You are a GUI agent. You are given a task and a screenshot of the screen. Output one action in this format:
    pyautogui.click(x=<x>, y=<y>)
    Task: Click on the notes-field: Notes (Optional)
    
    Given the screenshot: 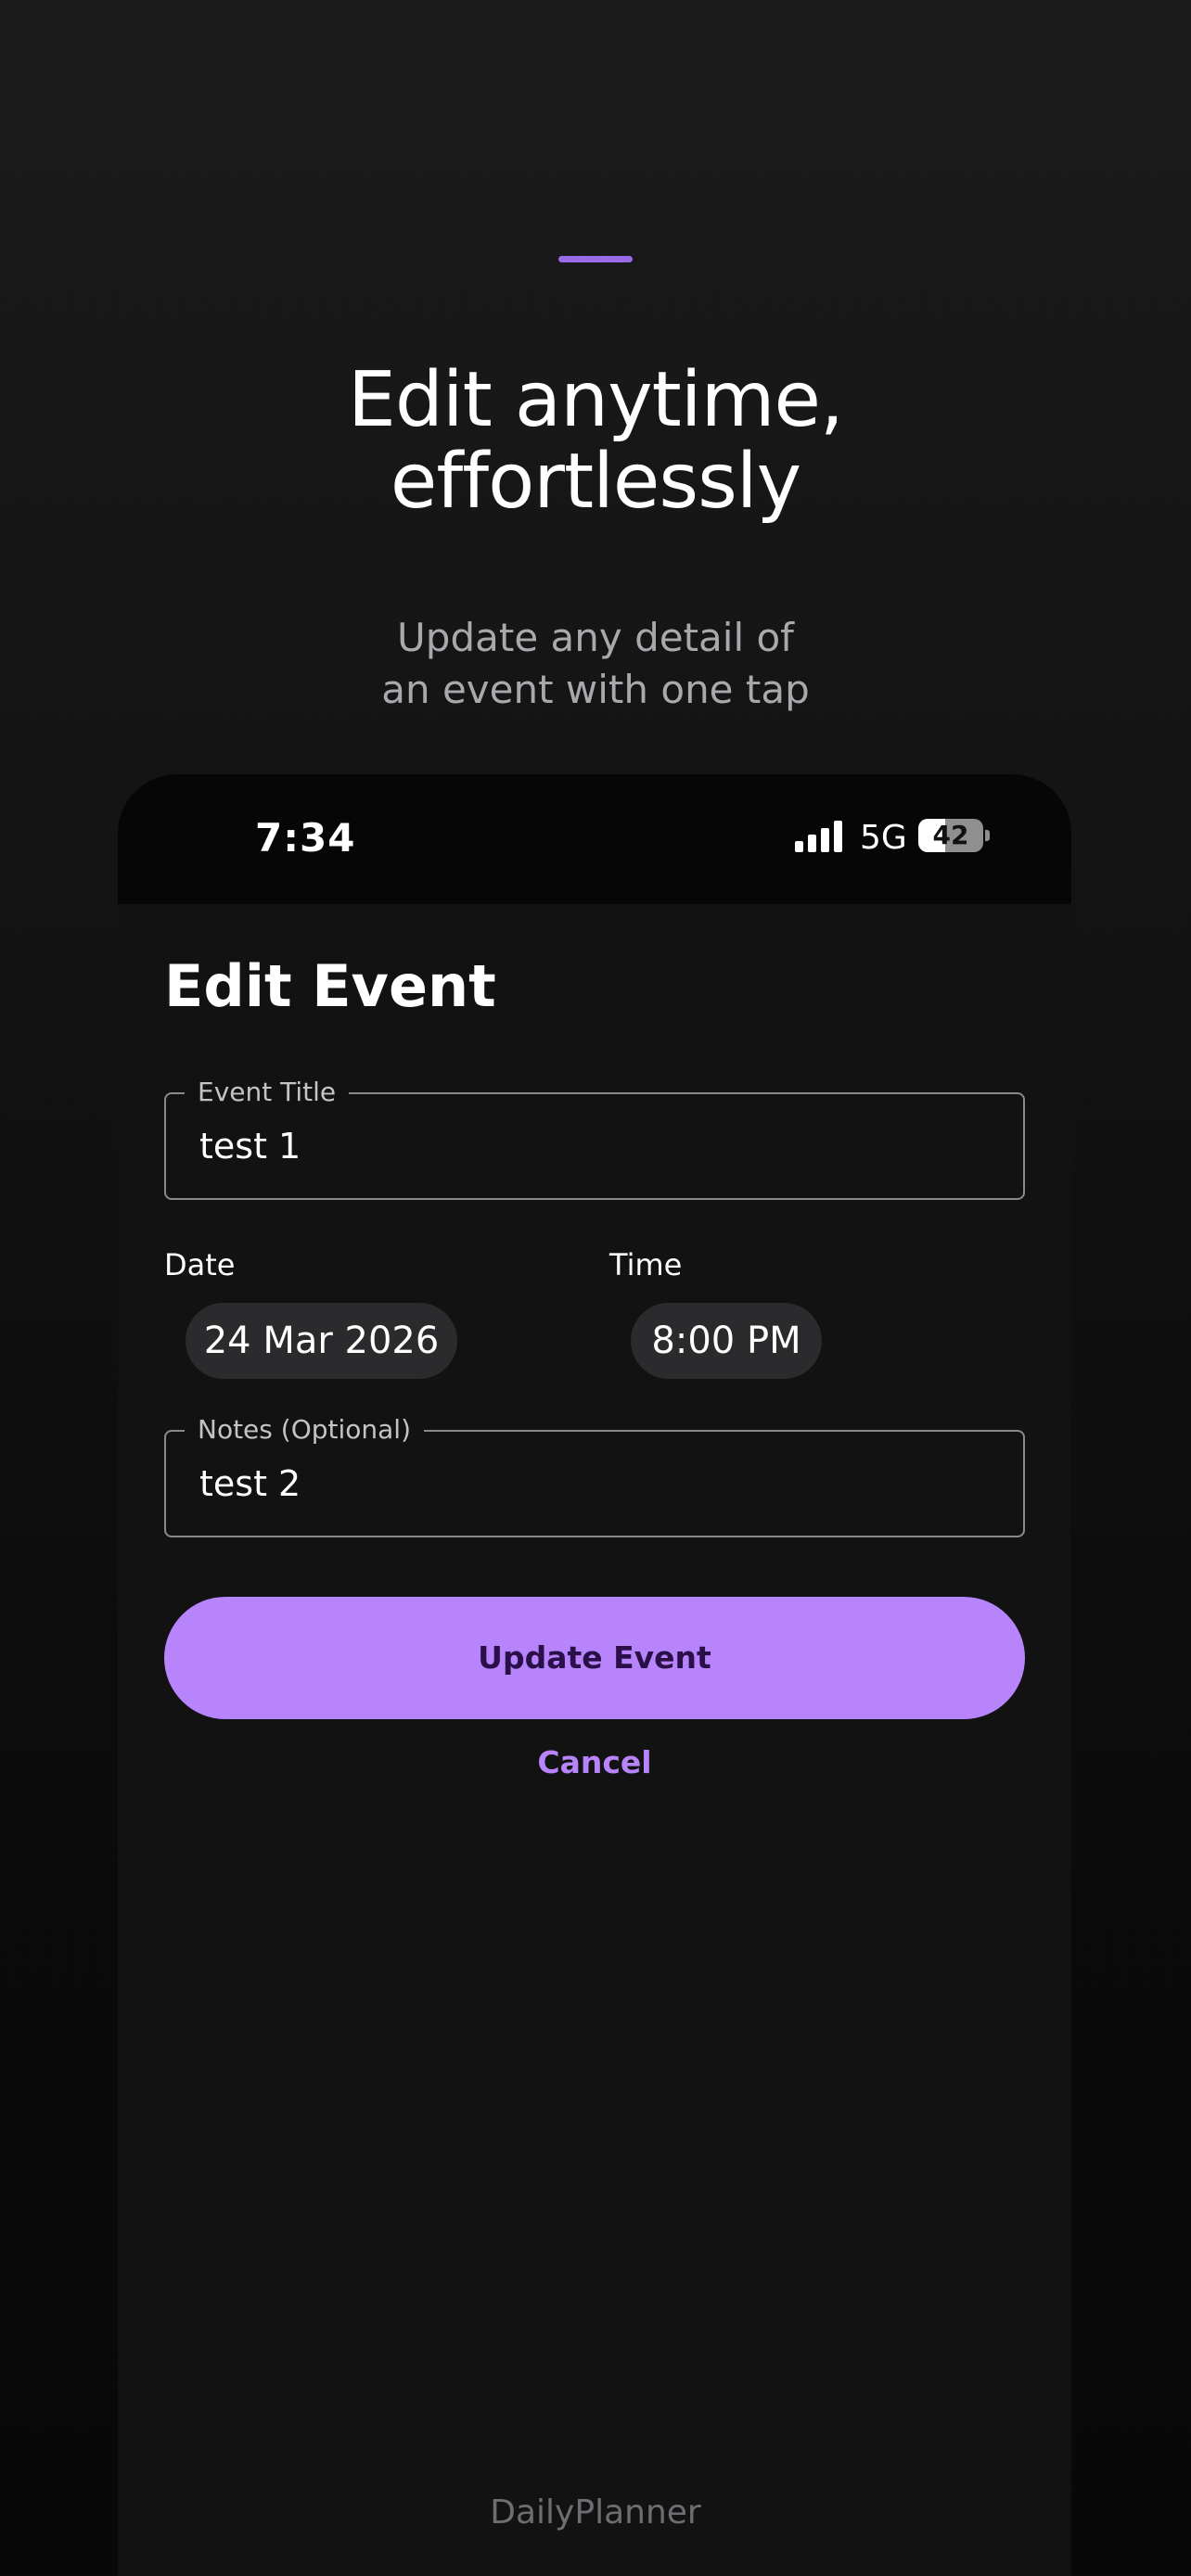 What is the action you would take?
    pyautogui.click(x=594, y=1475)
    